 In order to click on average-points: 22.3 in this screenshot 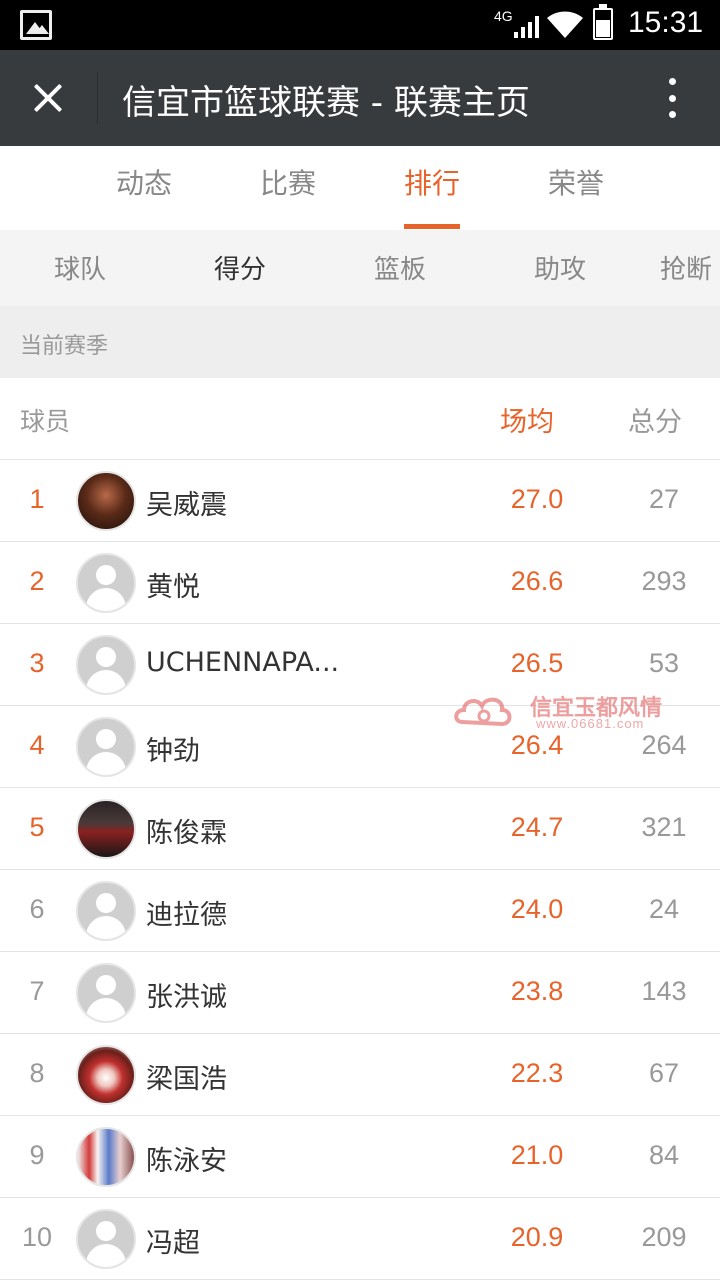, I will do `click(537, 1073)`.